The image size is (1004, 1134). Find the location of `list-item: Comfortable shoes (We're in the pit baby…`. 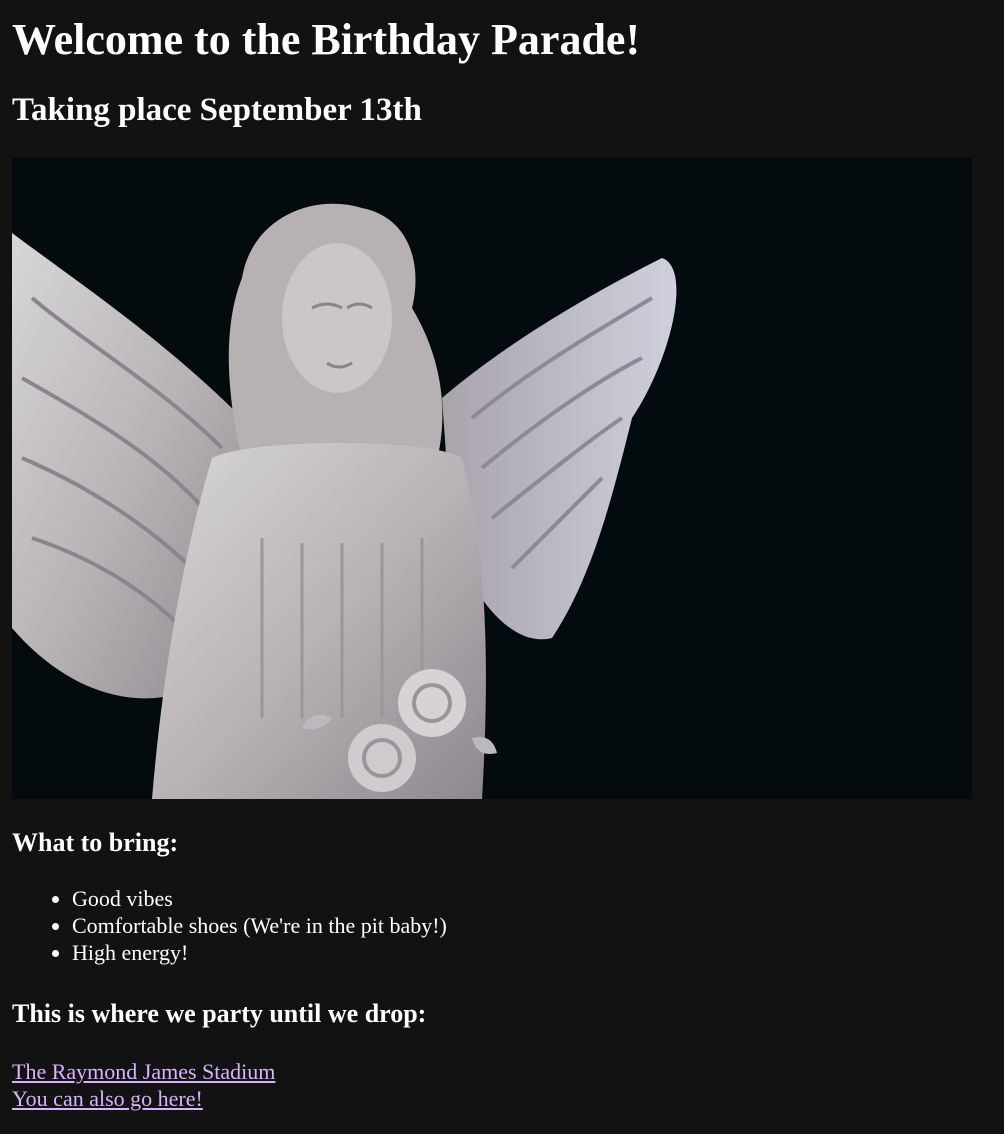

list-item: Comfortable shoes (We're in the pit baby… is located at coordinates (532, 925).